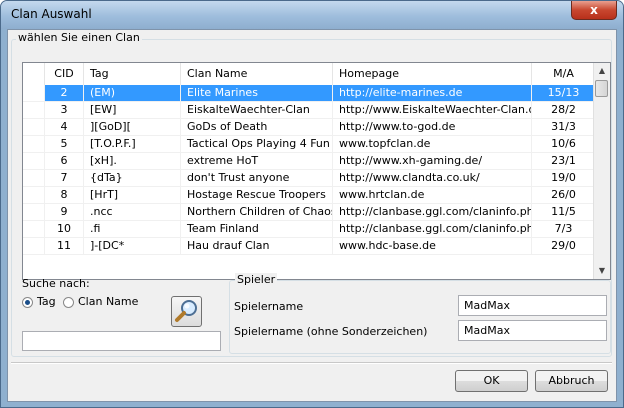 The height and width of the screenshot is (408, 624). Describe the element at coordinates (64, 178) in the screenshot. I see `cell-cid: 7` at that location.